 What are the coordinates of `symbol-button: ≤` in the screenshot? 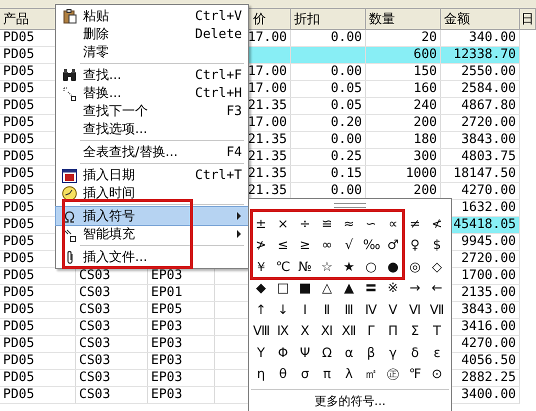 It's located at (283, 246).